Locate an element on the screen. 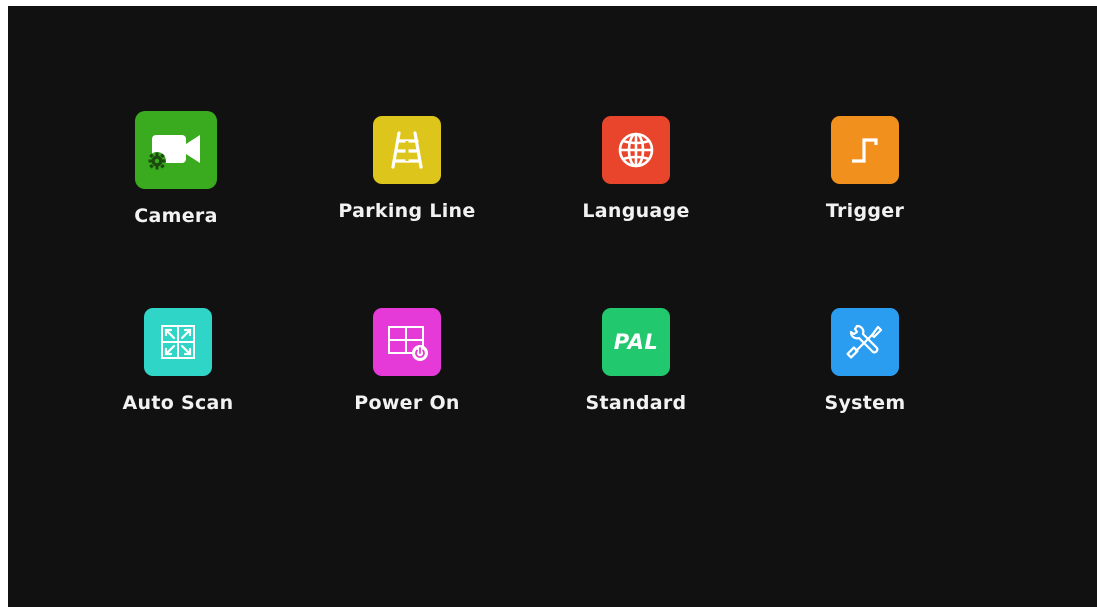 The image size is (1097, 607). globe-icon is located at coordinates (636, 150).